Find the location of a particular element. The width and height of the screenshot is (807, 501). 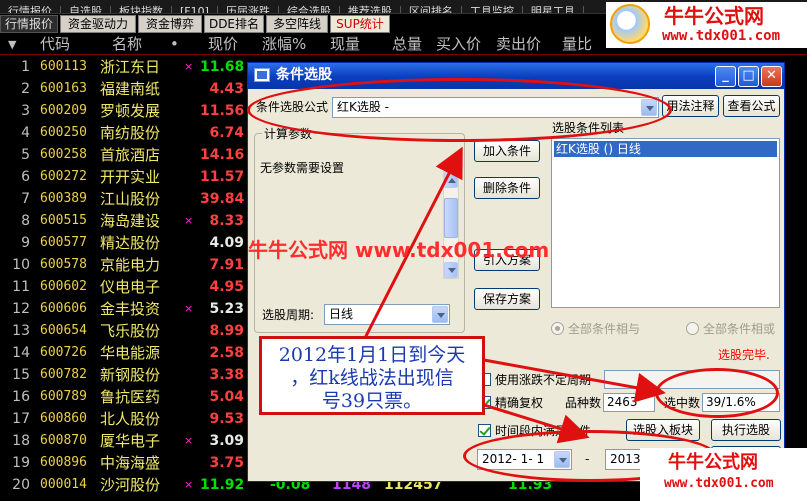

stock-code: 600654 is located at coordinates (63, 330).